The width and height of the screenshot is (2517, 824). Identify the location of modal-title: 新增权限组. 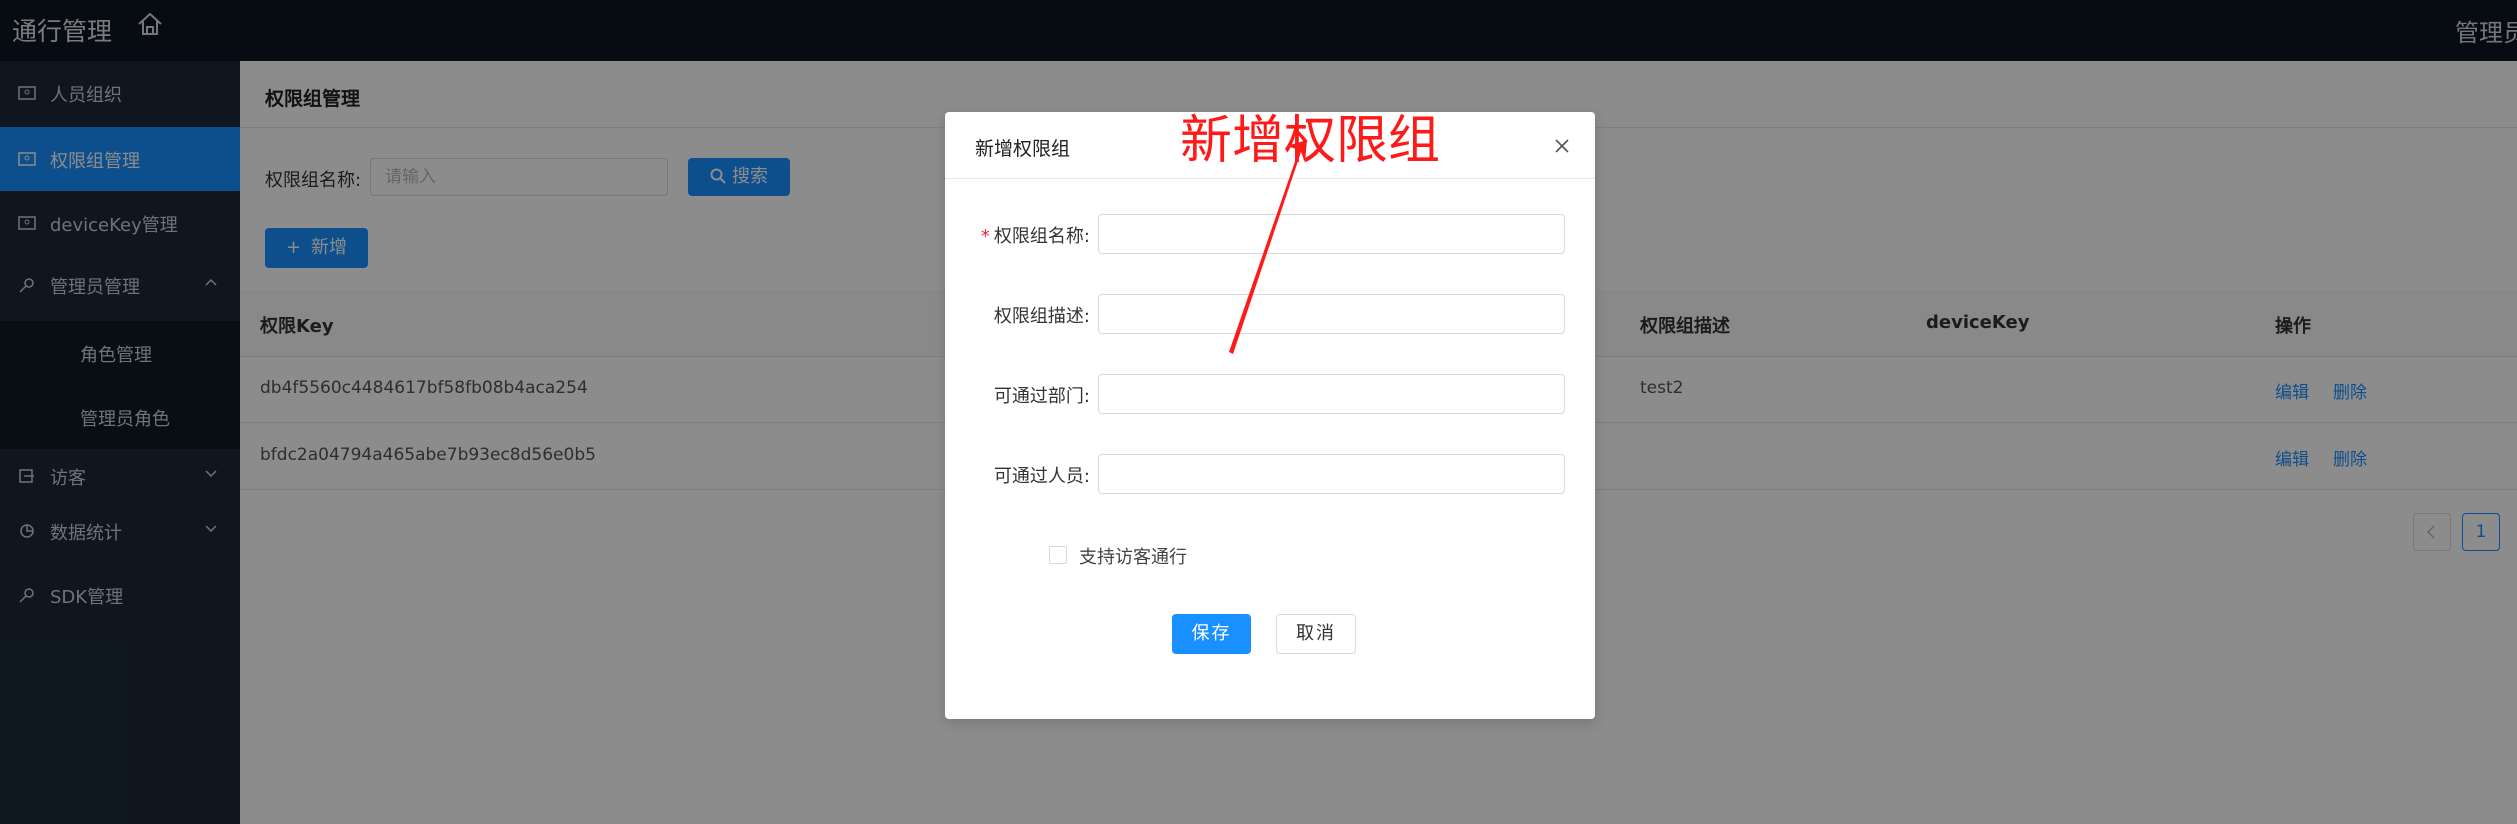
(1023, 149).